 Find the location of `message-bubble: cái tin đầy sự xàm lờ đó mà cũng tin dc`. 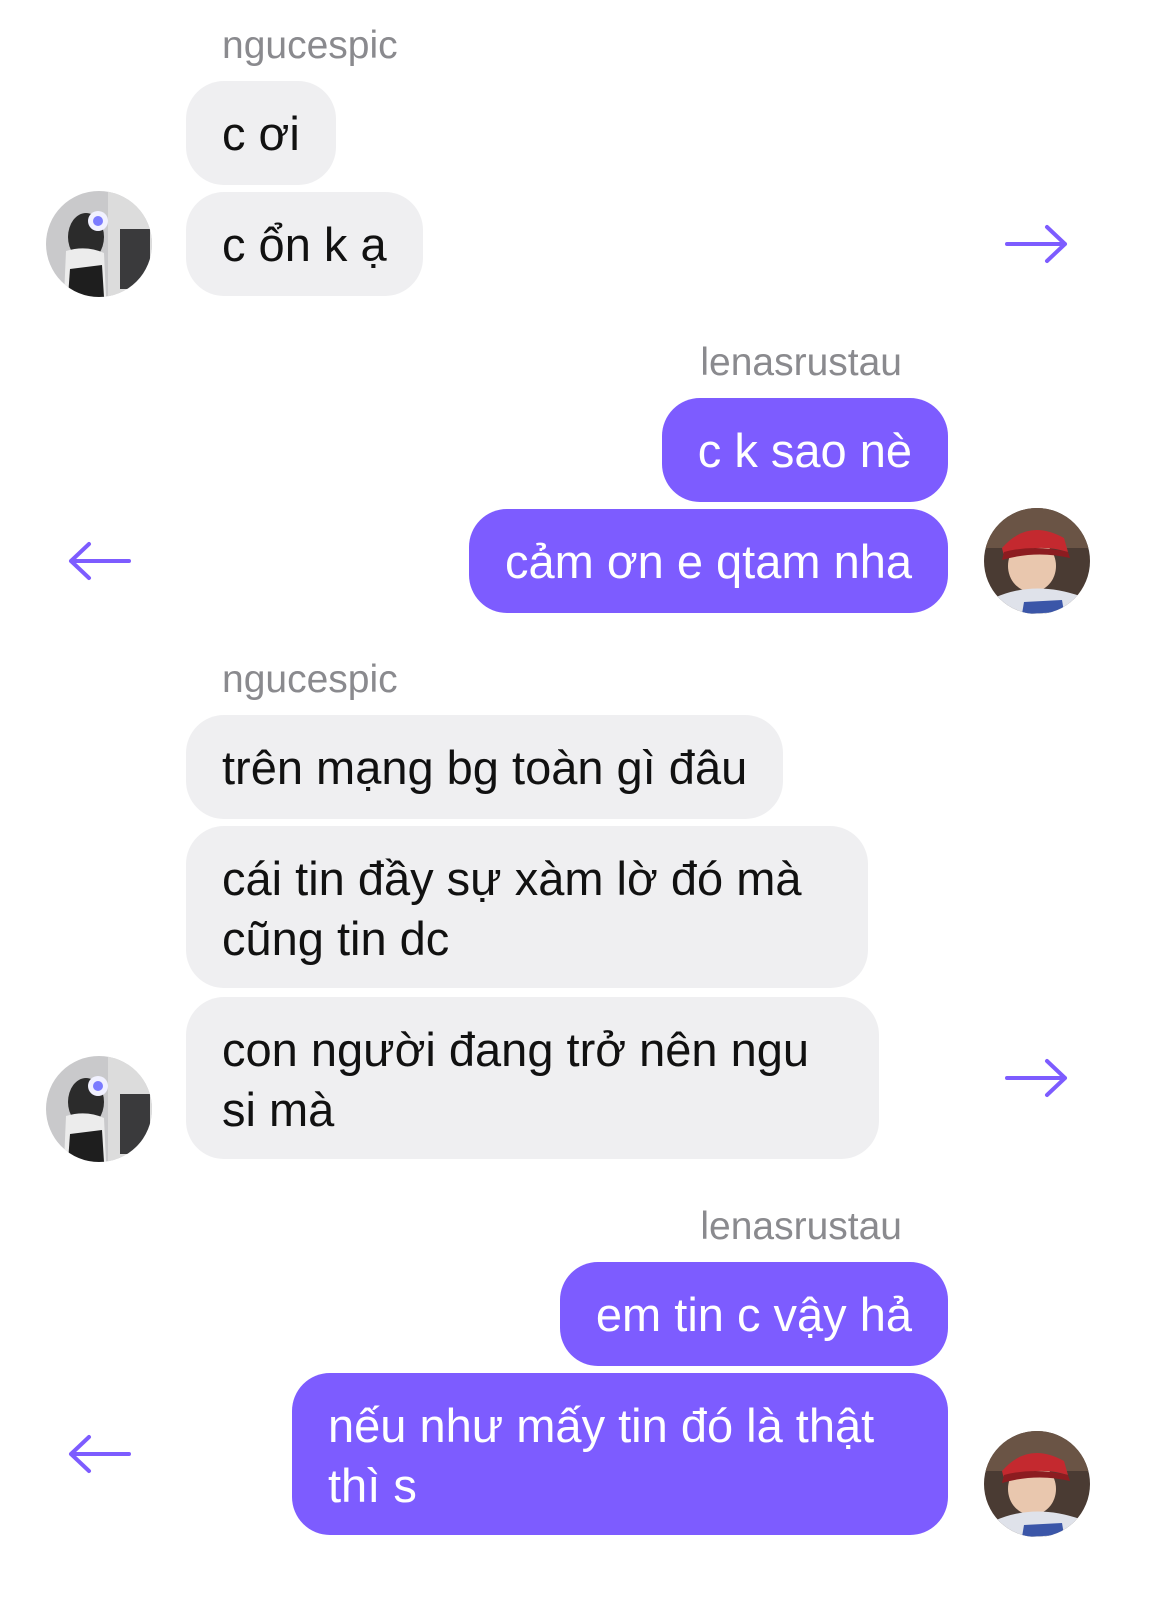

message-bubble: cái tin đầy sự xàm lờ đó mà cũng tin dc is located at coordinates (527, 907).